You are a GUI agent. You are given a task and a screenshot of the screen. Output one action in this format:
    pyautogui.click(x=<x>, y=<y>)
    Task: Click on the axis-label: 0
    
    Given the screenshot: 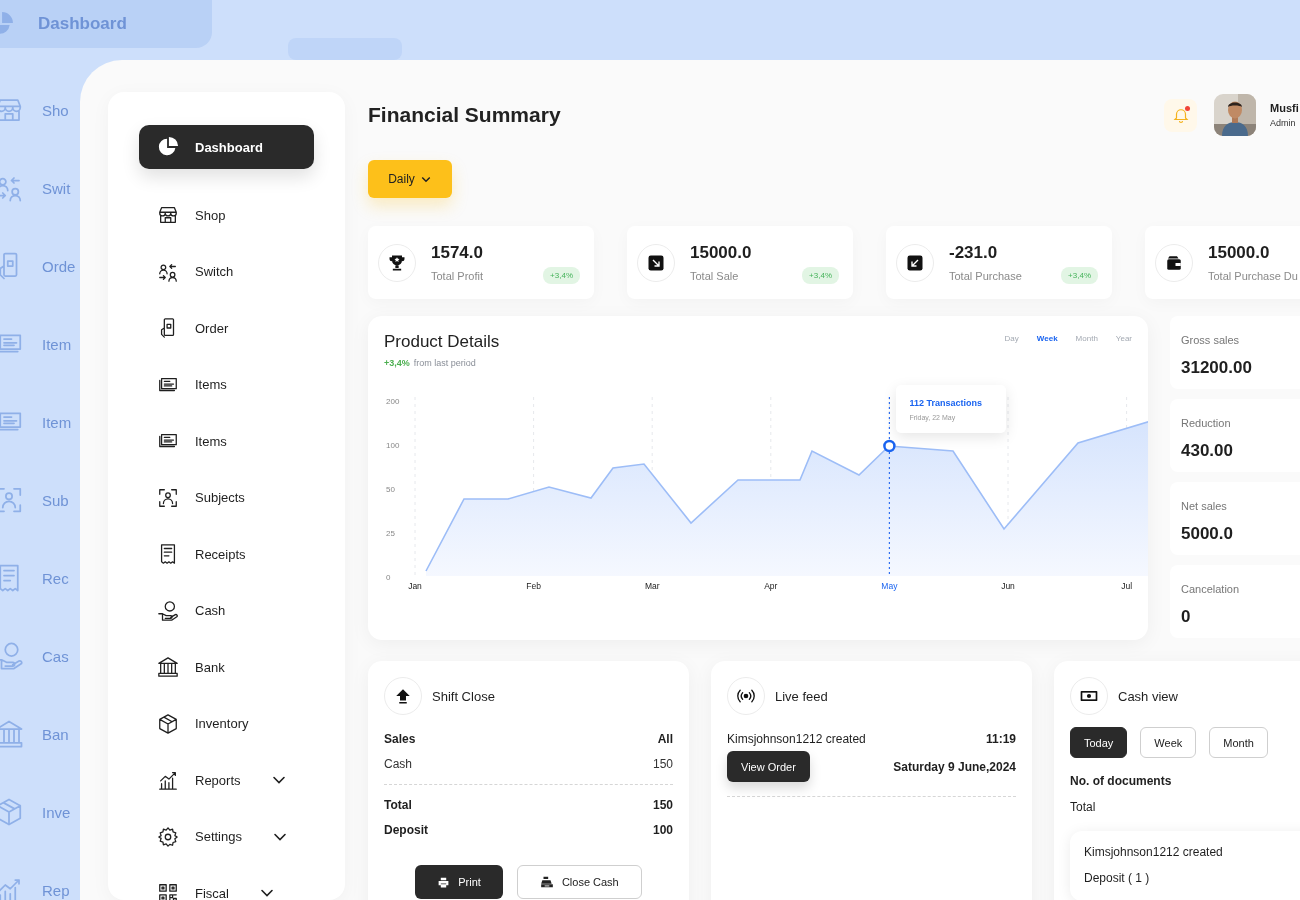 What is the action you would take?
    pyautogui.click(x=388, y=577)
    